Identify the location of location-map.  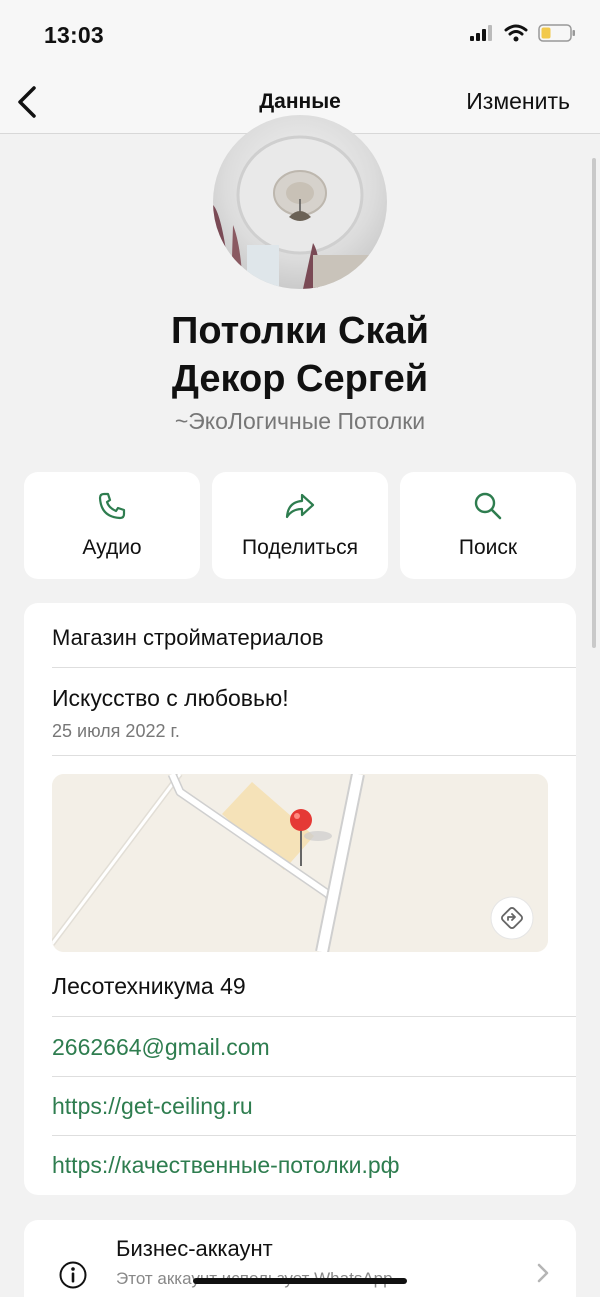
(300, 863).